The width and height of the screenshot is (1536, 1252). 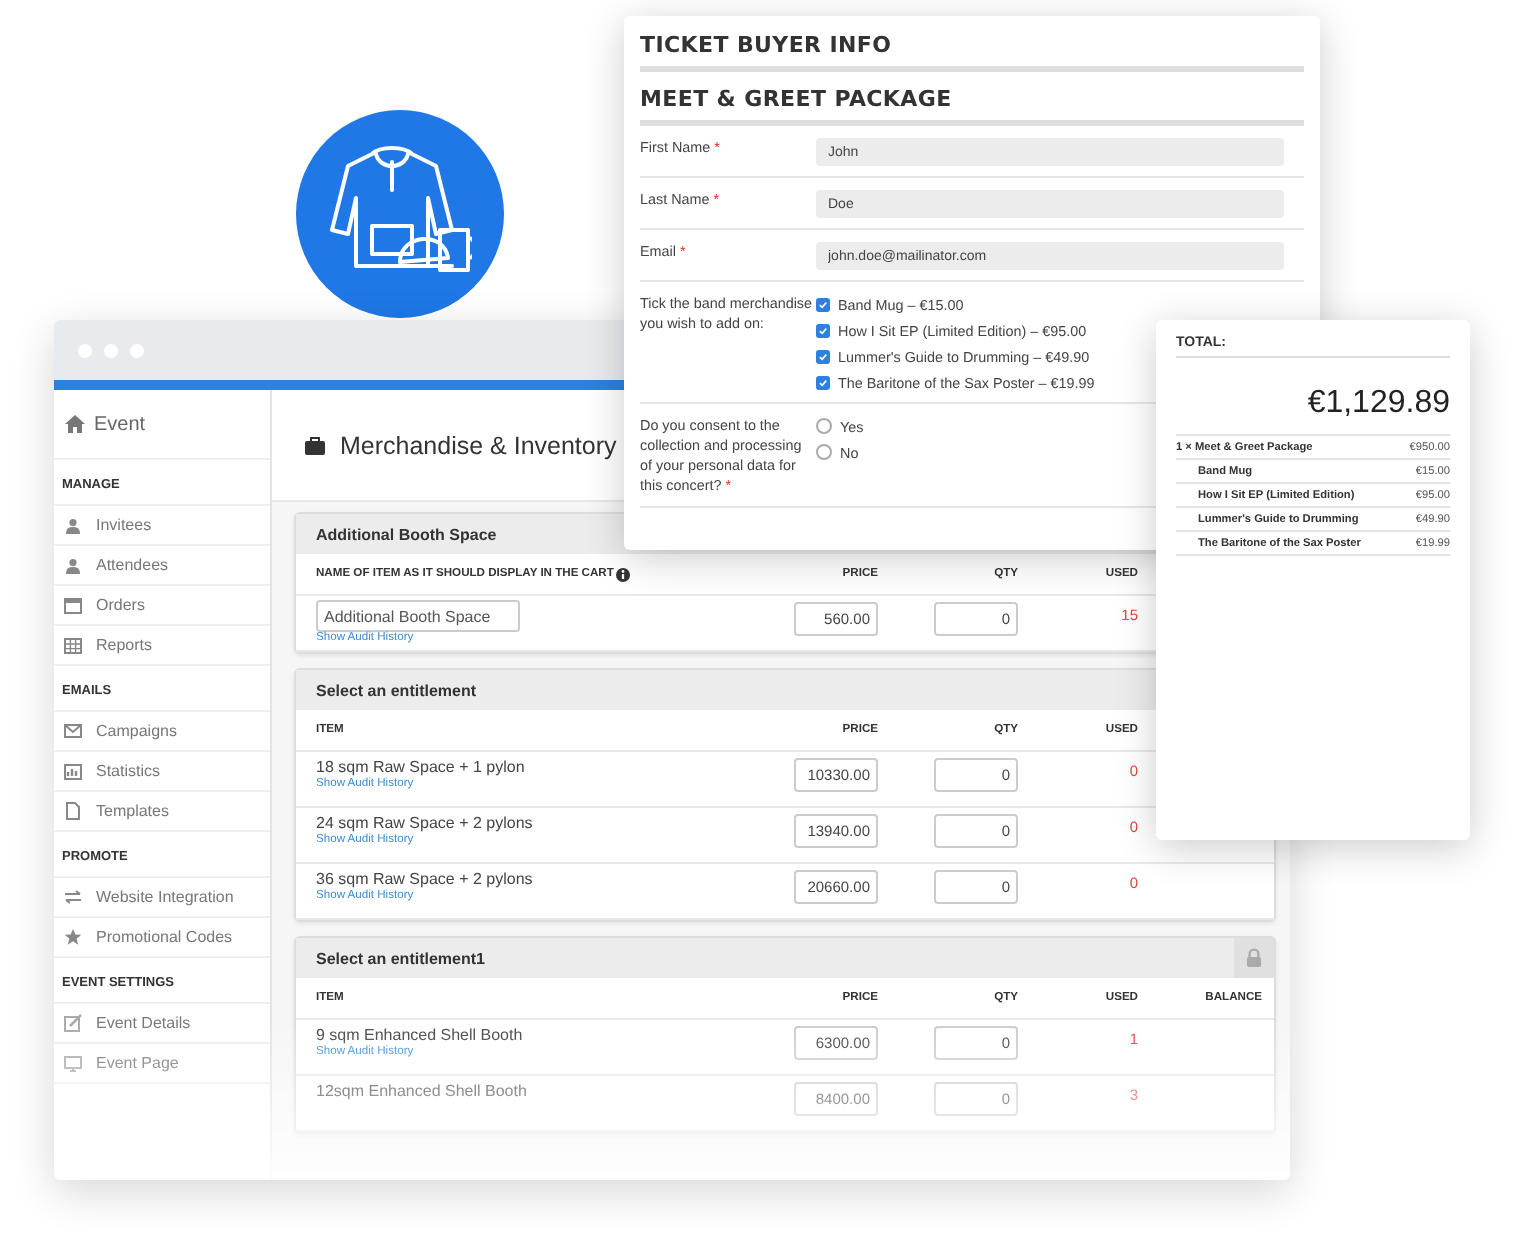 I want to click on document-icon, so click(x=73, y=811).